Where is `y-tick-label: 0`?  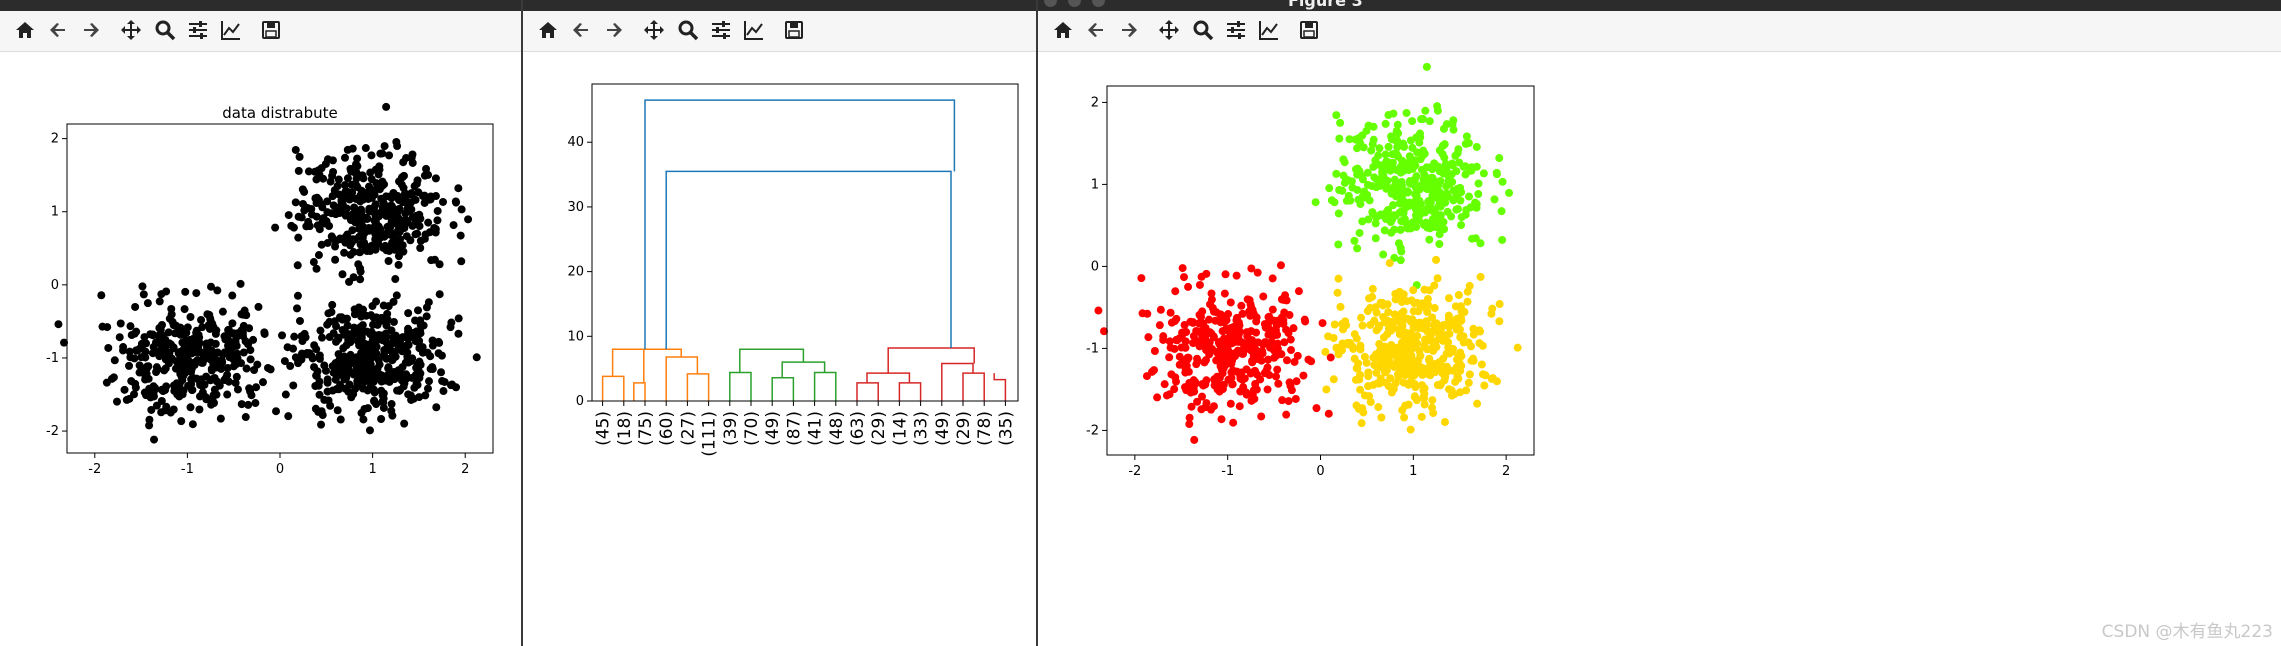
y-tick-label: 0 is located at coordinates (580, 401).